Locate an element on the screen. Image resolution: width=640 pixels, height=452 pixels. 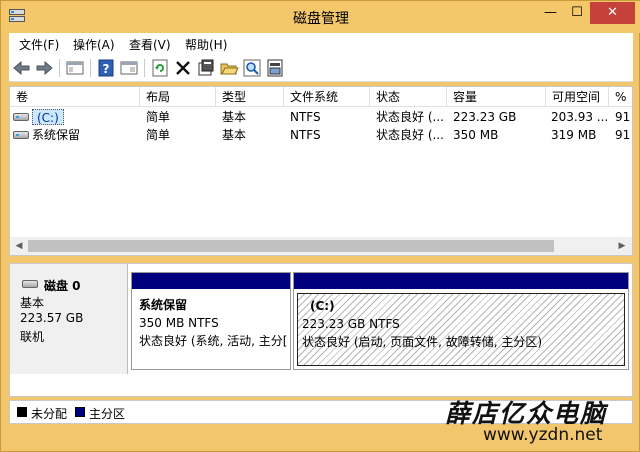
open-icon is located at coordinates (229, 68).